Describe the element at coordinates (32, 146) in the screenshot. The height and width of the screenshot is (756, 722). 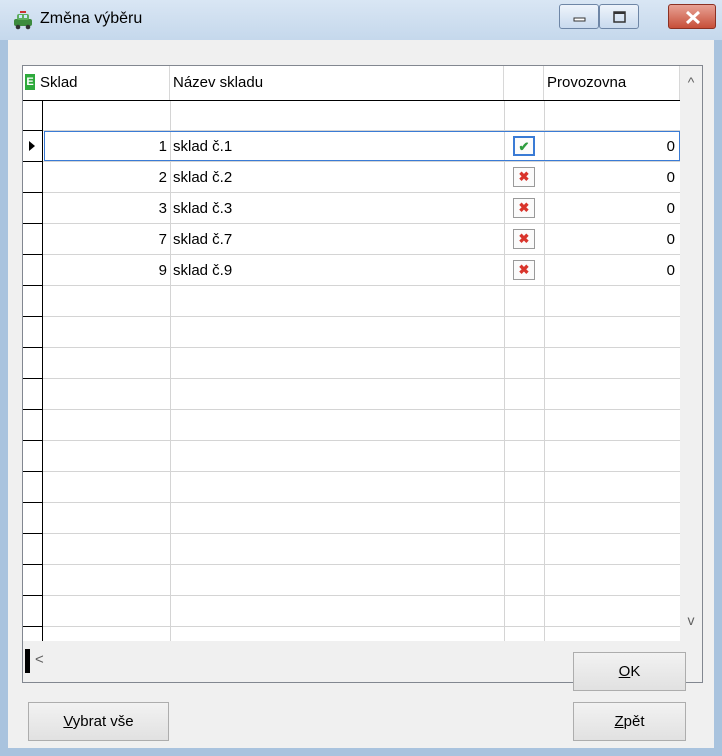
I see `current-row-arrow-icon` at that location.